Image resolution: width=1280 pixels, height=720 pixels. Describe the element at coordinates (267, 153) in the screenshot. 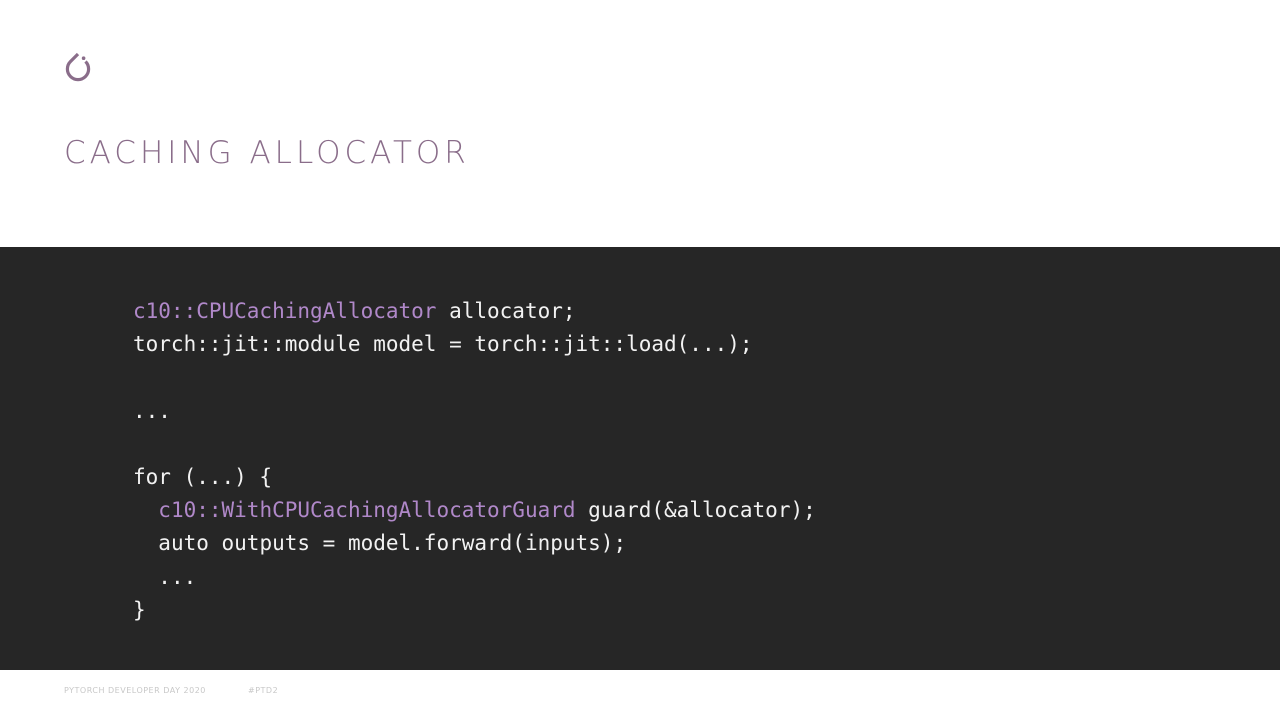

I see `slide-title: CACHING ALLOCATOR` at that location.